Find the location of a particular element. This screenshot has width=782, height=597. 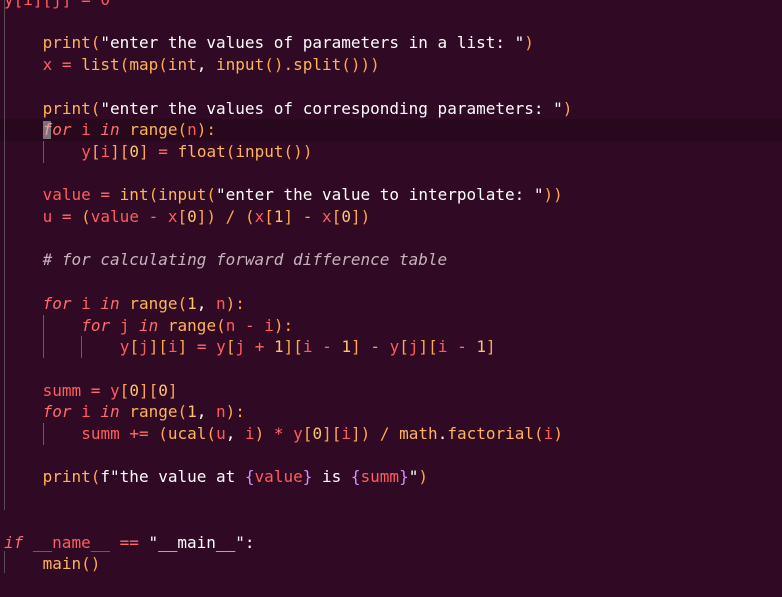

code-line: if __name__ == "__main__": is located at coordinates (391, 543).